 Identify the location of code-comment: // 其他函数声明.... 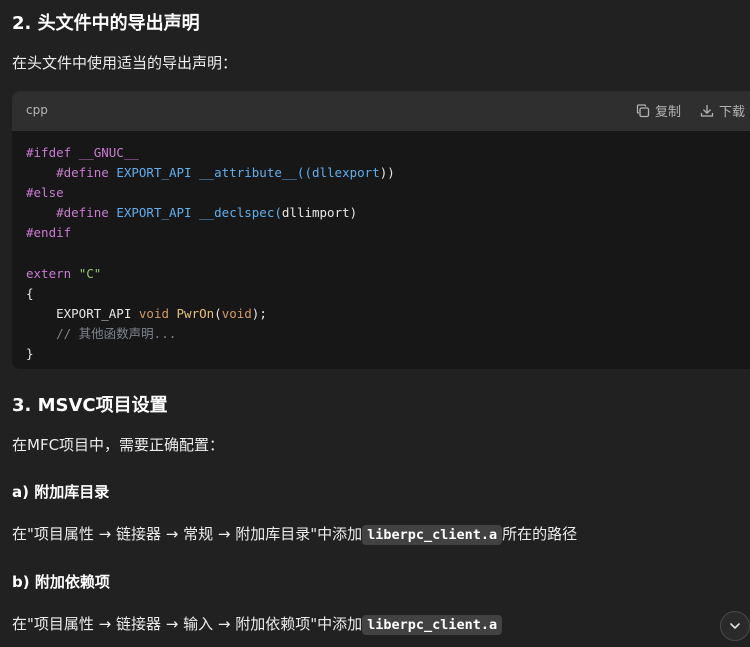
(101, 333).